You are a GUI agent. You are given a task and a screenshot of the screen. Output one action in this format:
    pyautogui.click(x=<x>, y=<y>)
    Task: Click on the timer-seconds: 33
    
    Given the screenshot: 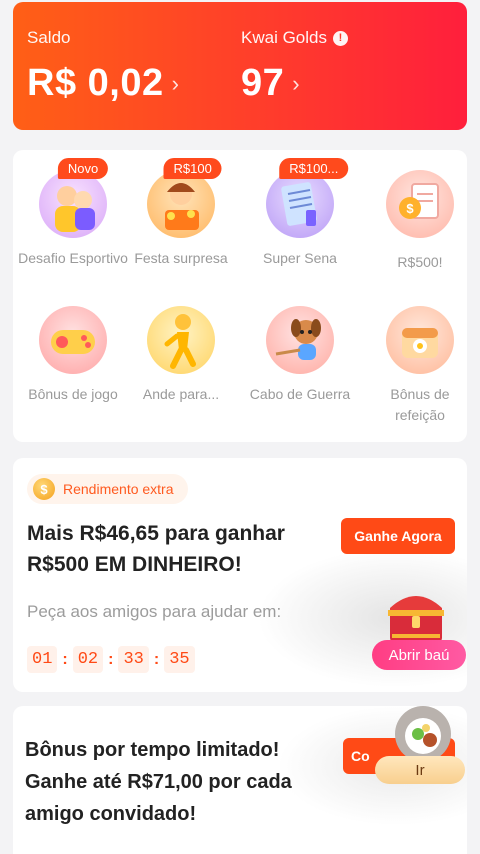 What is the action you would take?
    pyautogui.click(x=133, y=659)
    